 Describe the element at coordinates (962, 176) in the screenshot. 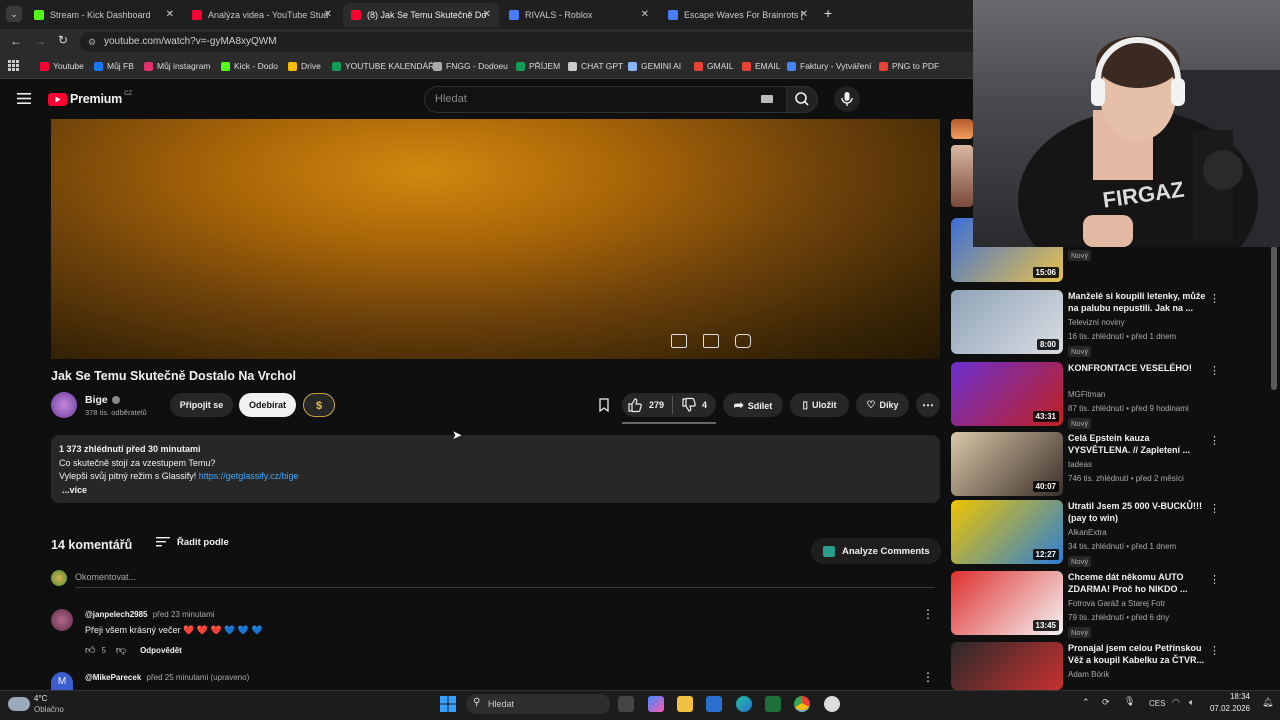

I see `sidebar-partial-thumb` at that location.